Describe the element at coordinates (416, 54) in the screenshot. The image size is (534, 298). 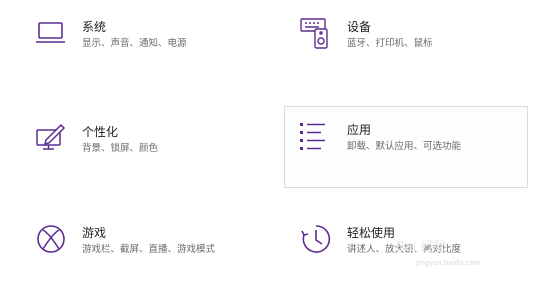
I see `settings-tile-devices: 设备 蓝牙、打印机、鼠标` at that location.